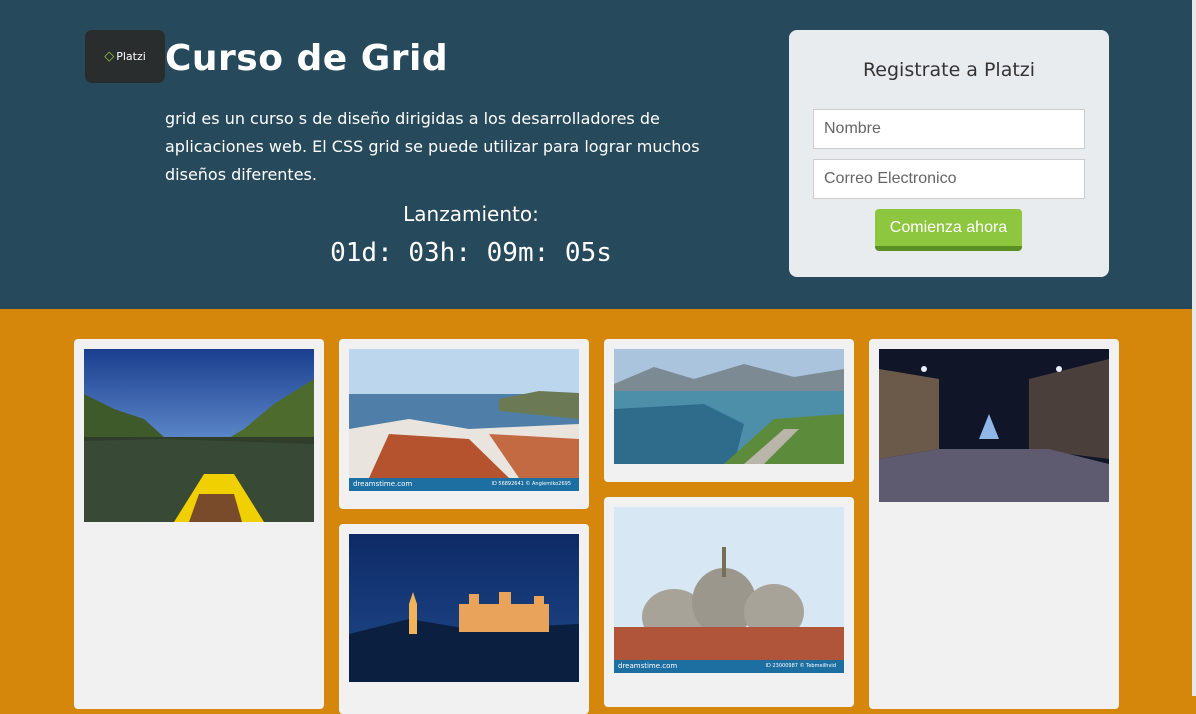  I want to click on watermark-bar: dreamstime.com ID 23000987 © Tebmeilhvid, so click(729, 666).